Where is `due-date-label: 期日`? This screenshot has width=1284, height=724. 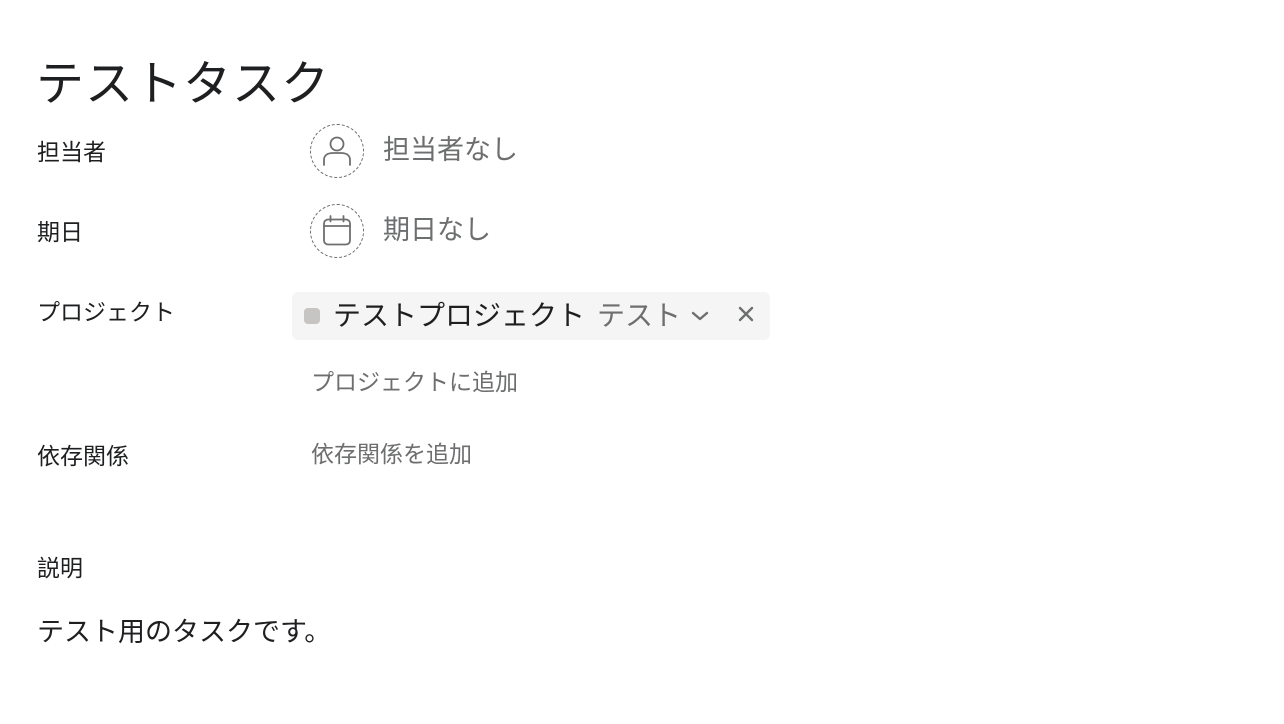
due-date-label: 期日 is located at coordinates (60, 233).